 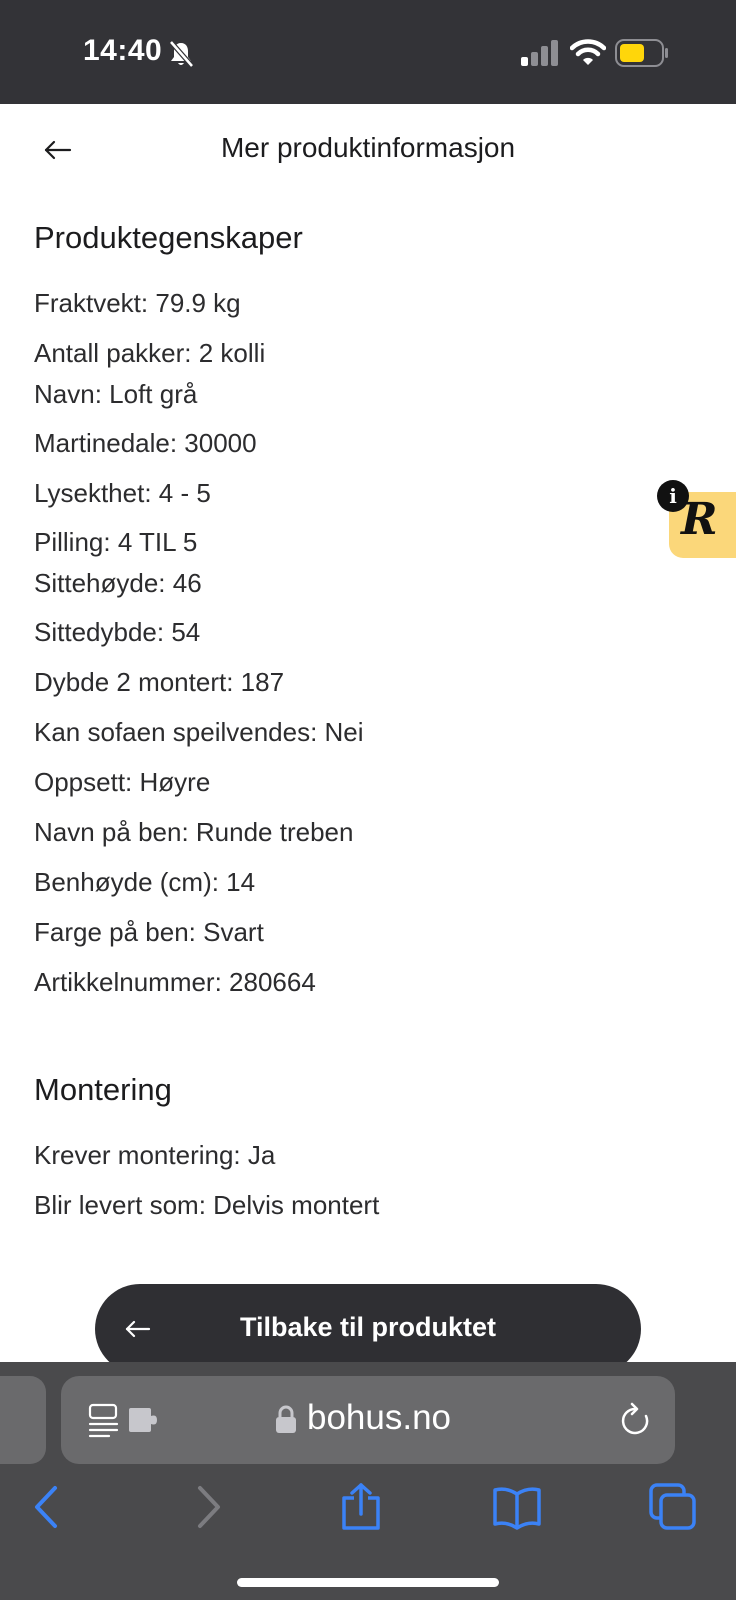 What do you see at coordinates (517, 1507) in the screenshot?
I see `bookmarks-icon` at bounding box center [517, 1507].